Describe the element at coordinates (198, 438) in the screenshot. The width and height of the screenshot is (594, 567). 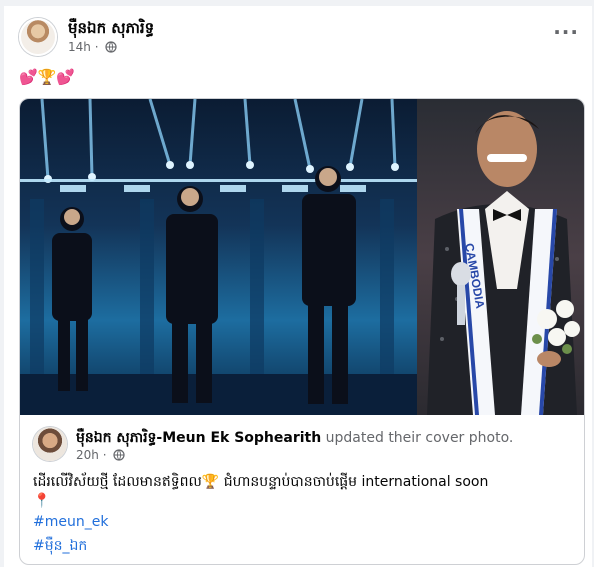
I see `shared-author-name: ម៉ឺនឯក សុភារិទ្ធ-Meun Ek Sophearith` at that location.